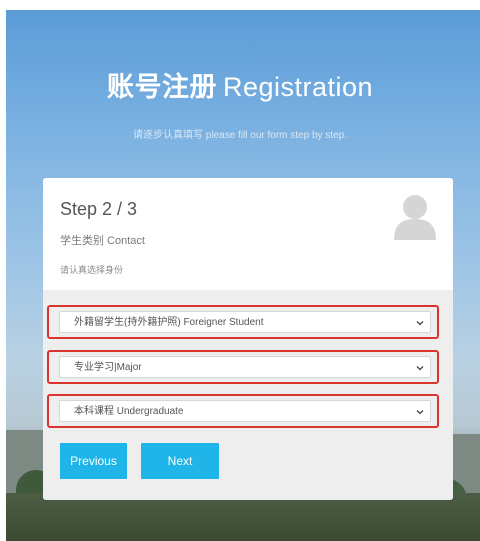 The image size is (480, 541). Describe the element at coordinates (161, 87) in the screenshot. I see `page-title-cn: 账号注册` at that location.